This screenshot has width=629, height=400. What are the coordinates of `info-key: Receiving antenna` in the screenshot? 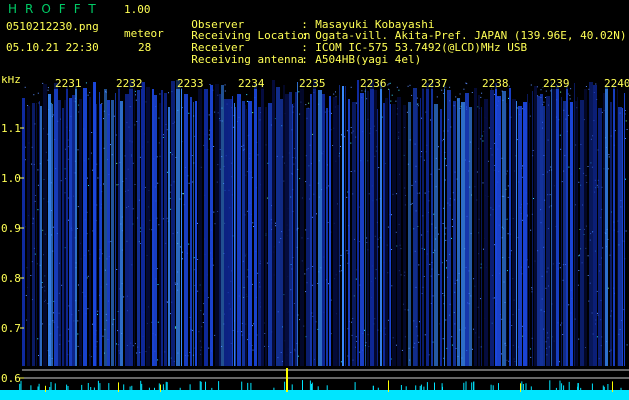 It's located at (247, 59).